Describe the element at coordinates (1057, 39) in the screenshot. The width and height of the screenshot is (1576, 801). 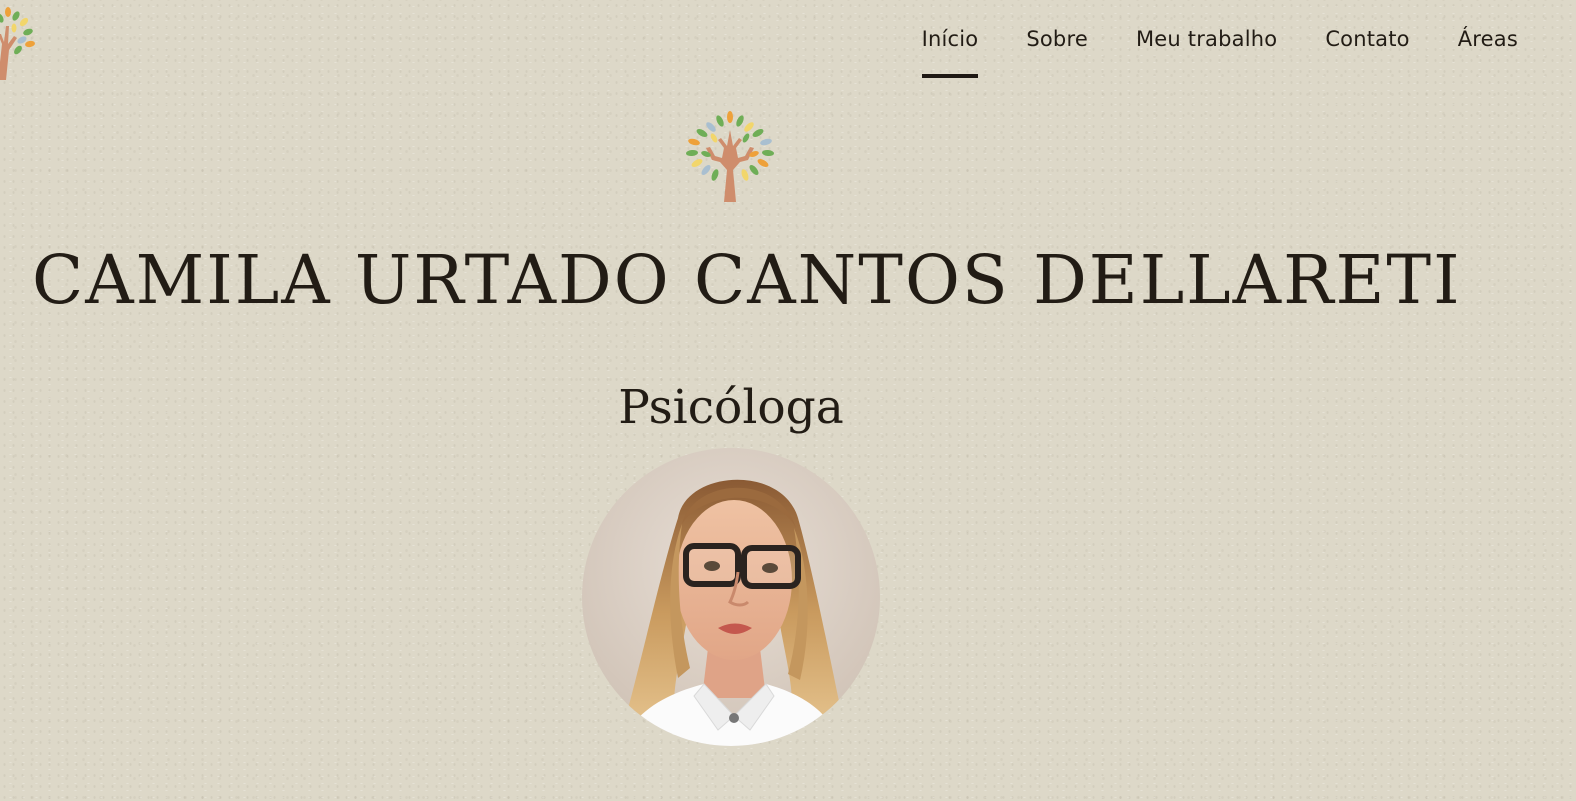
I see `nav-item-sobre: Sobre` at that location.